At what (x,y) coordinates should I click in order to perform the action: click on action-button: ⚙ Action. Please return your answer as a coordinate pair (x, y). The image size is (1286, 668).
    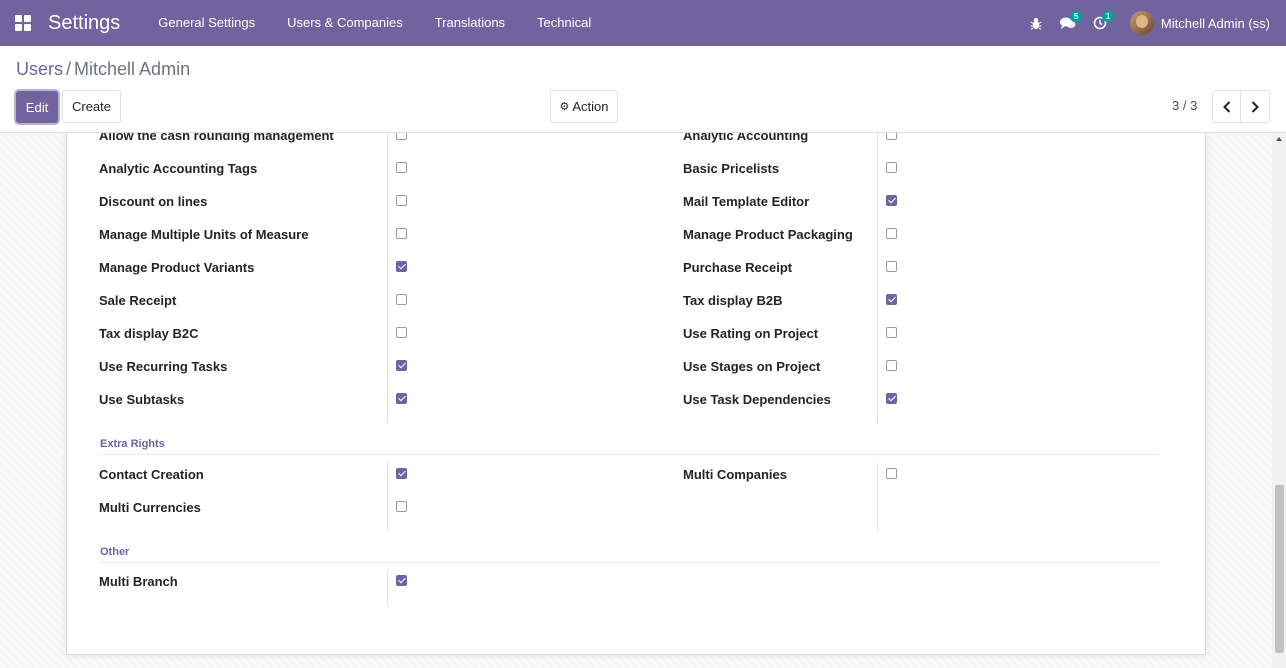
    Looking at the image, I should click on (584, 106).